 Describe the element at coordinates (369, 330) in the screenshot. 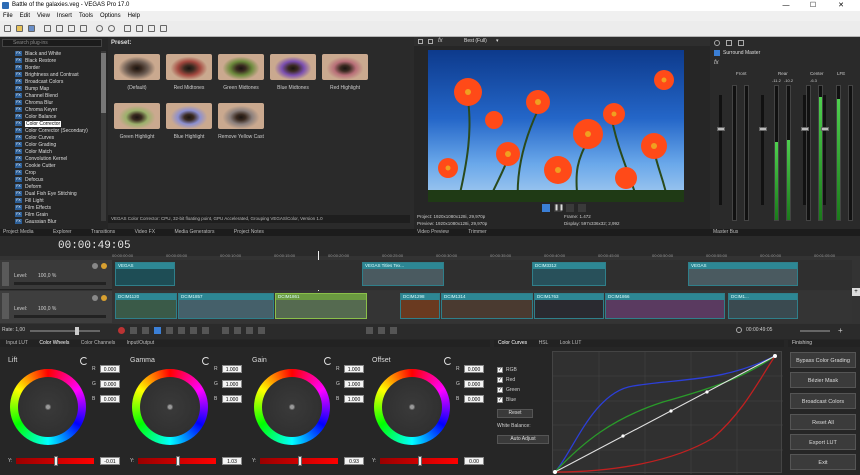

I see `lock-icon` at that location.